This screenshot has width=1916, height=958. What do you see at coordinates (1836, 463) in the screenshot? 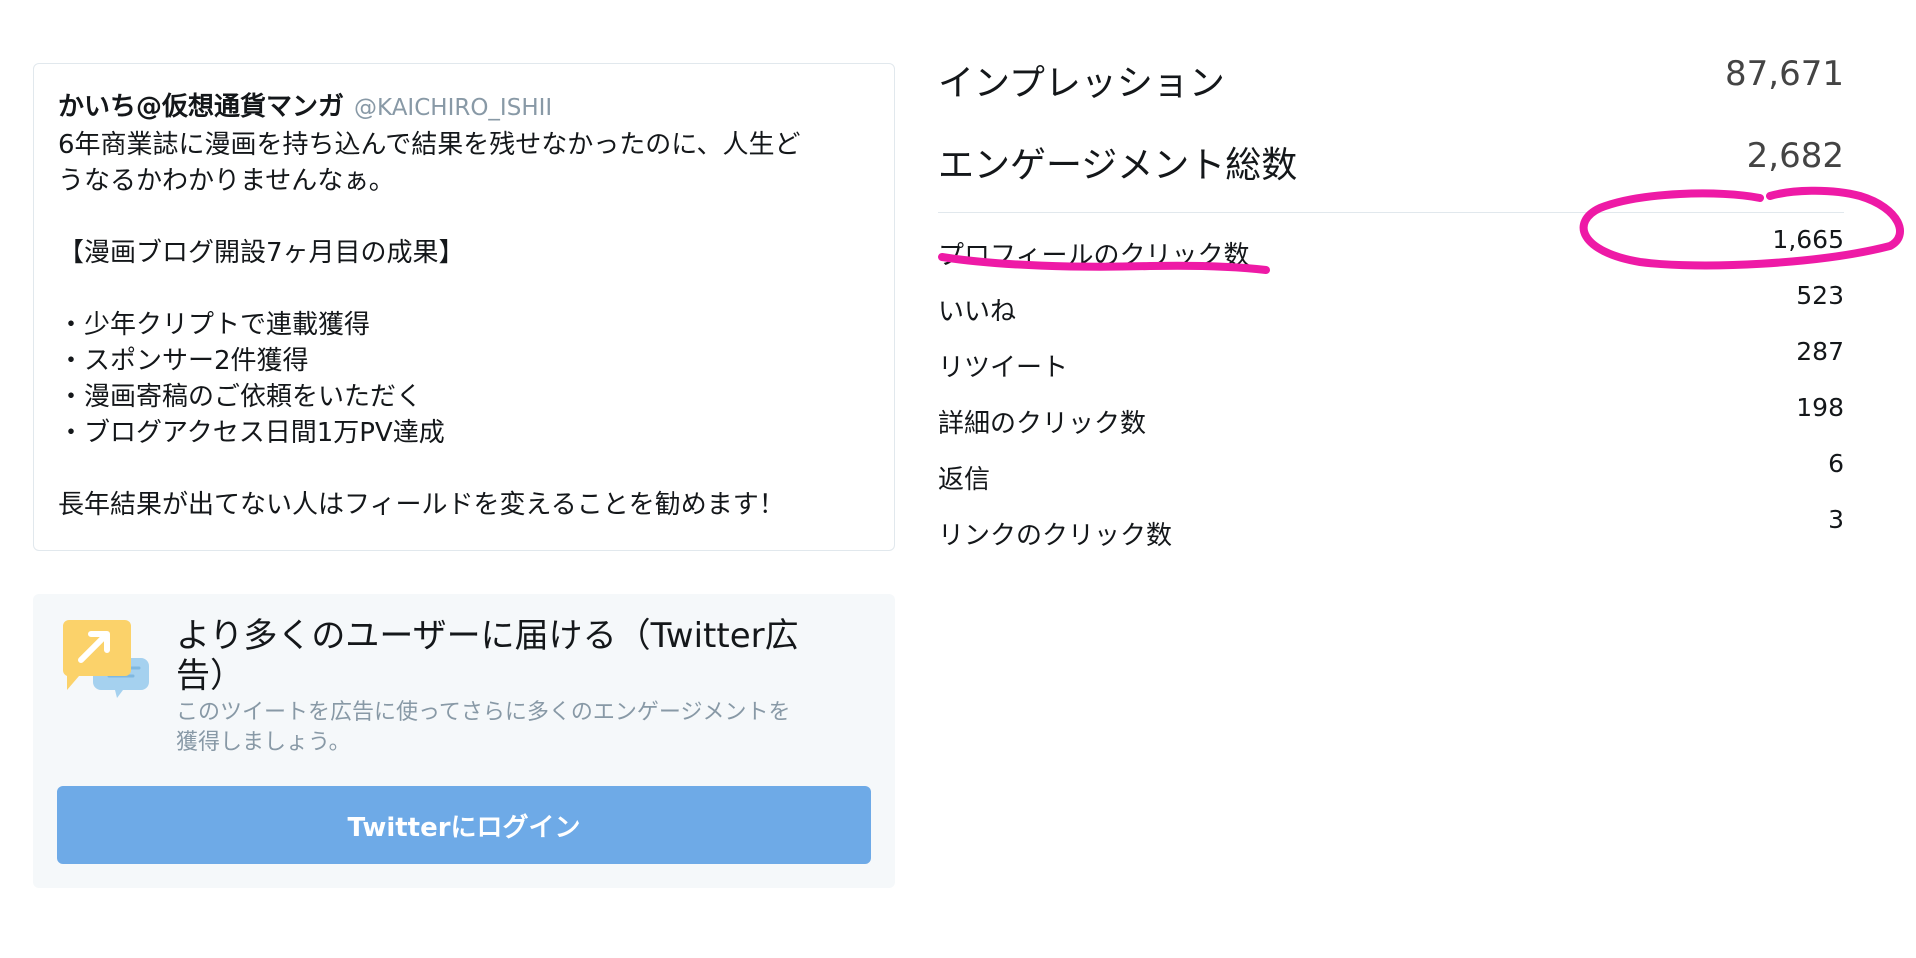
I see `stat-value: 6` at bounding box center [1836, 463].